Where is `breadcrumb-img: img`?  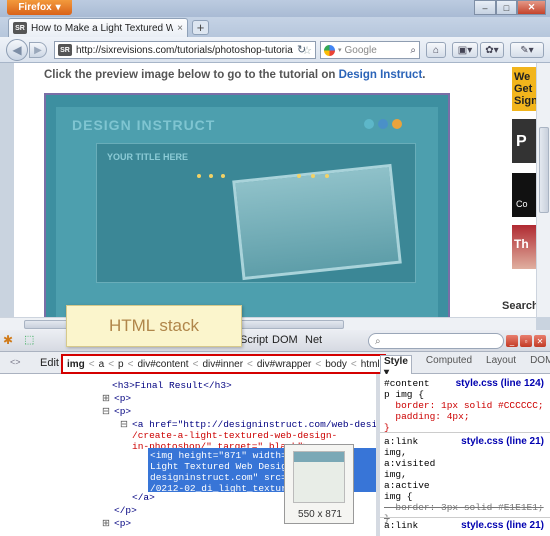
breadcrumb-img: img is located at coordinates (76, 364).